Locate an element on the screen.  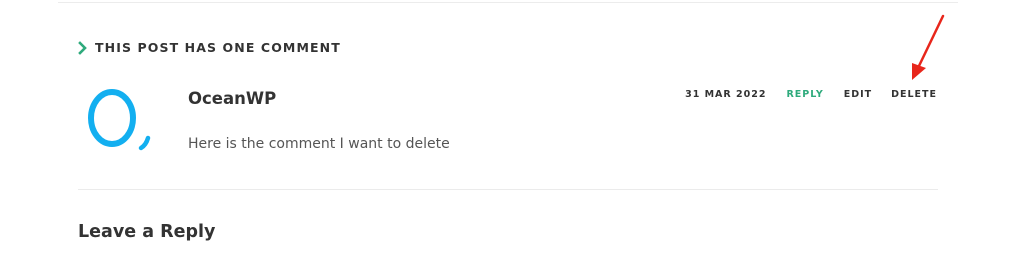
comments-title: THIS POST HAS ONE COMMENT is located at coordinates (218, 47).